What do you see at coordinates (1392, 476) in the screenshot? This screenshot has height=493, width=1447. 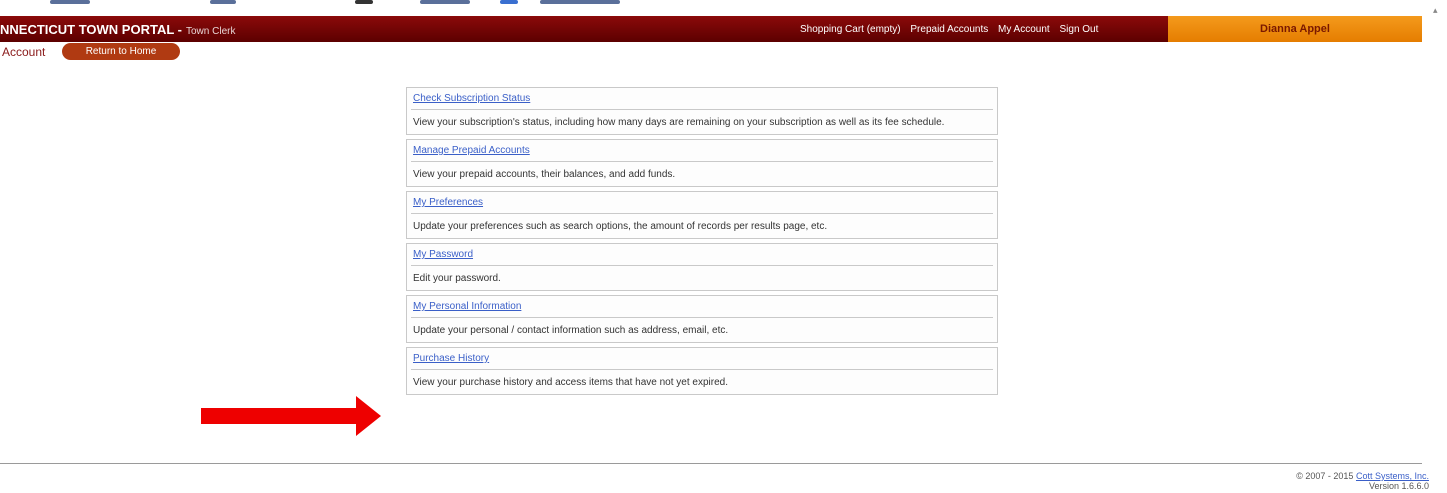 I see `company-link: Cott Systems, Inc.` at bounding box center [1392, 476].